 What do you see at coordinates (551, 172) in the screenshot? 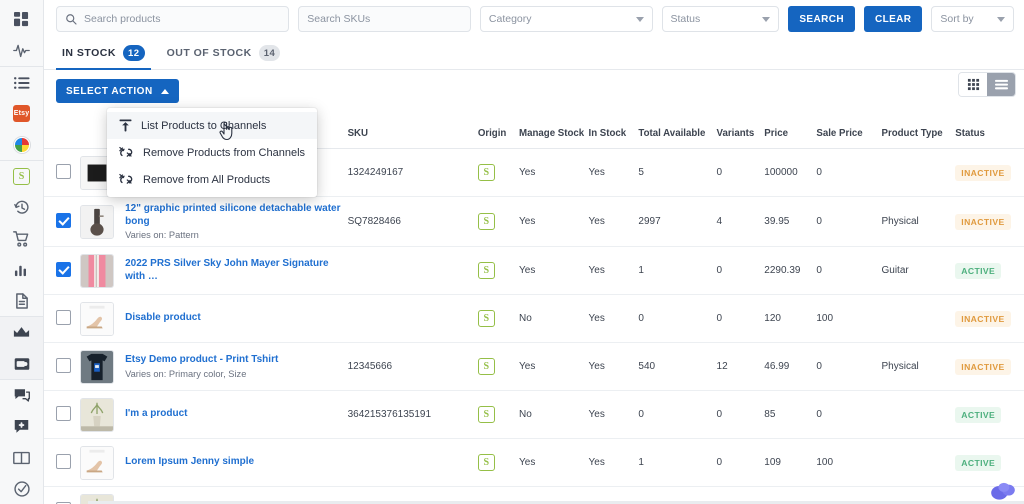
I see `cell-manage-stock: Yes` at bounding box center [551, 172].